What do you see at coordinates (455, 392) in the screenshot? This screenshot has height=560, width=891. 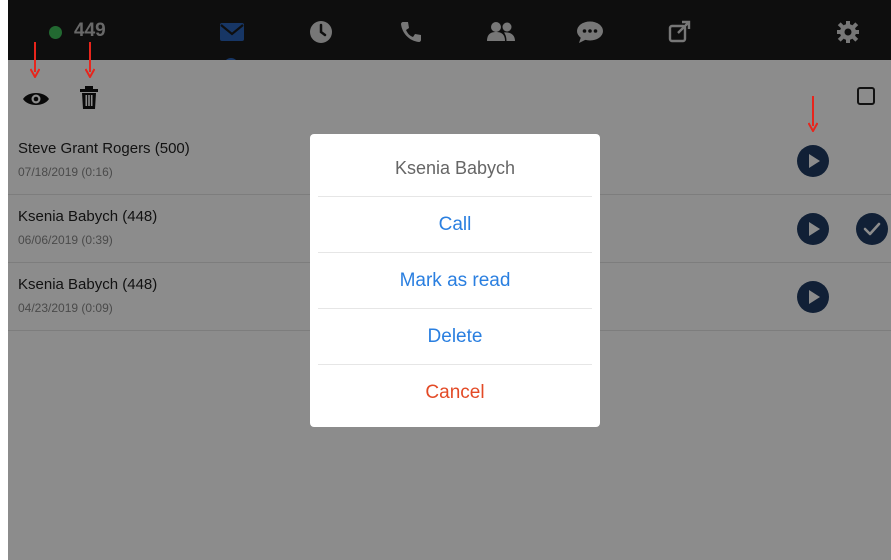 I see `cancel-button: Cancel` at bounding box center [455, 392].